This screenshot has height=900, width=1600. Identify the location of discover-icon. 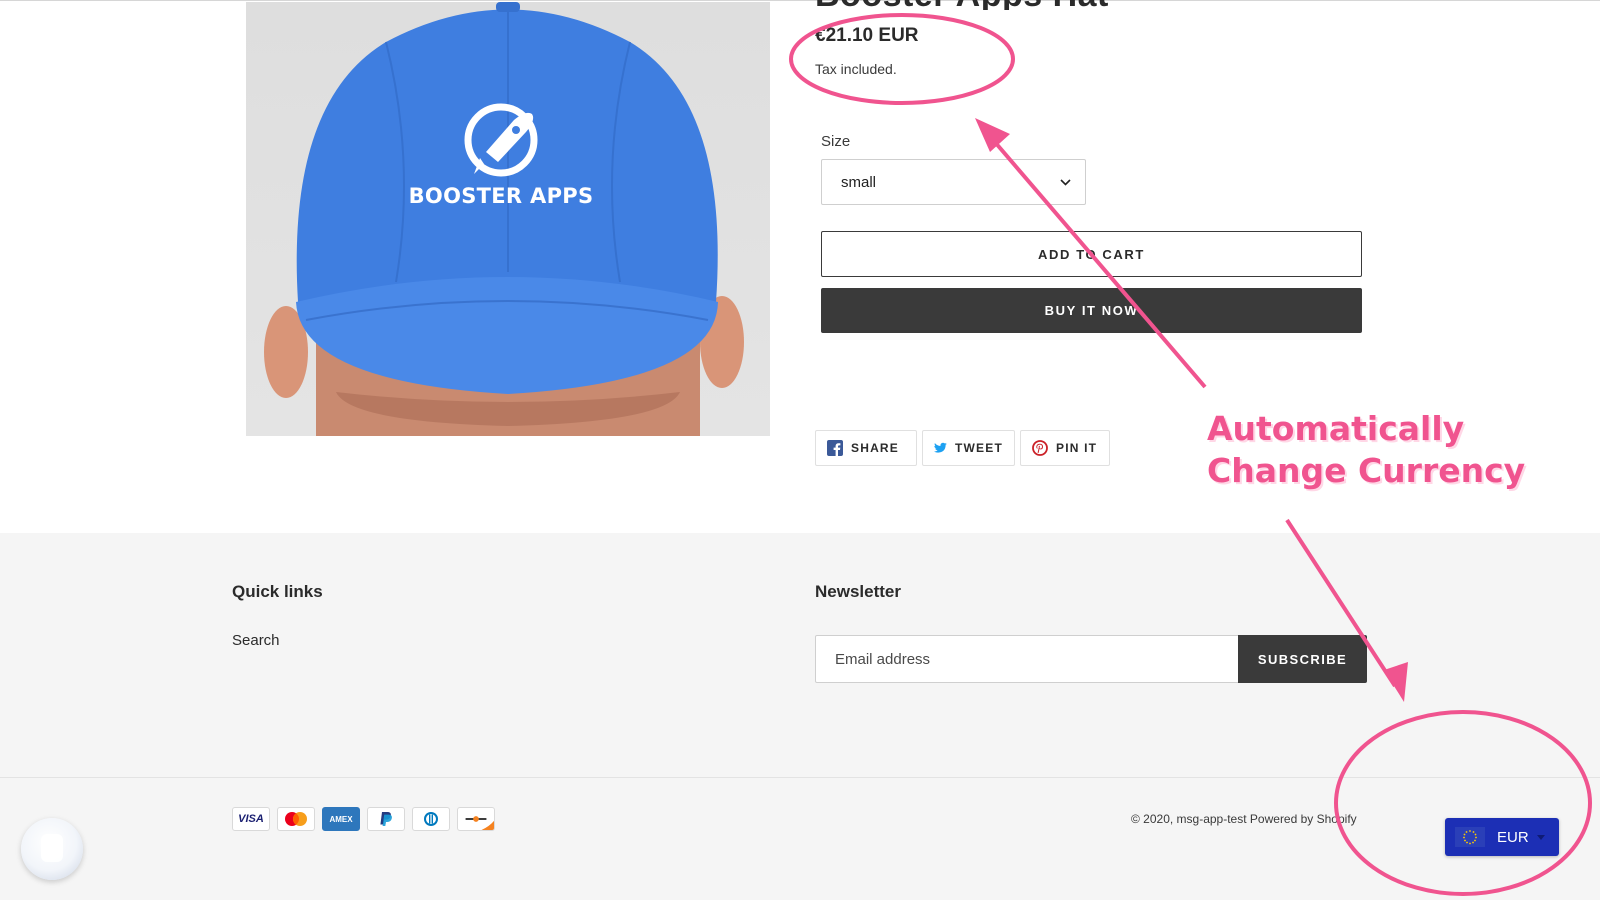
(476, 819).